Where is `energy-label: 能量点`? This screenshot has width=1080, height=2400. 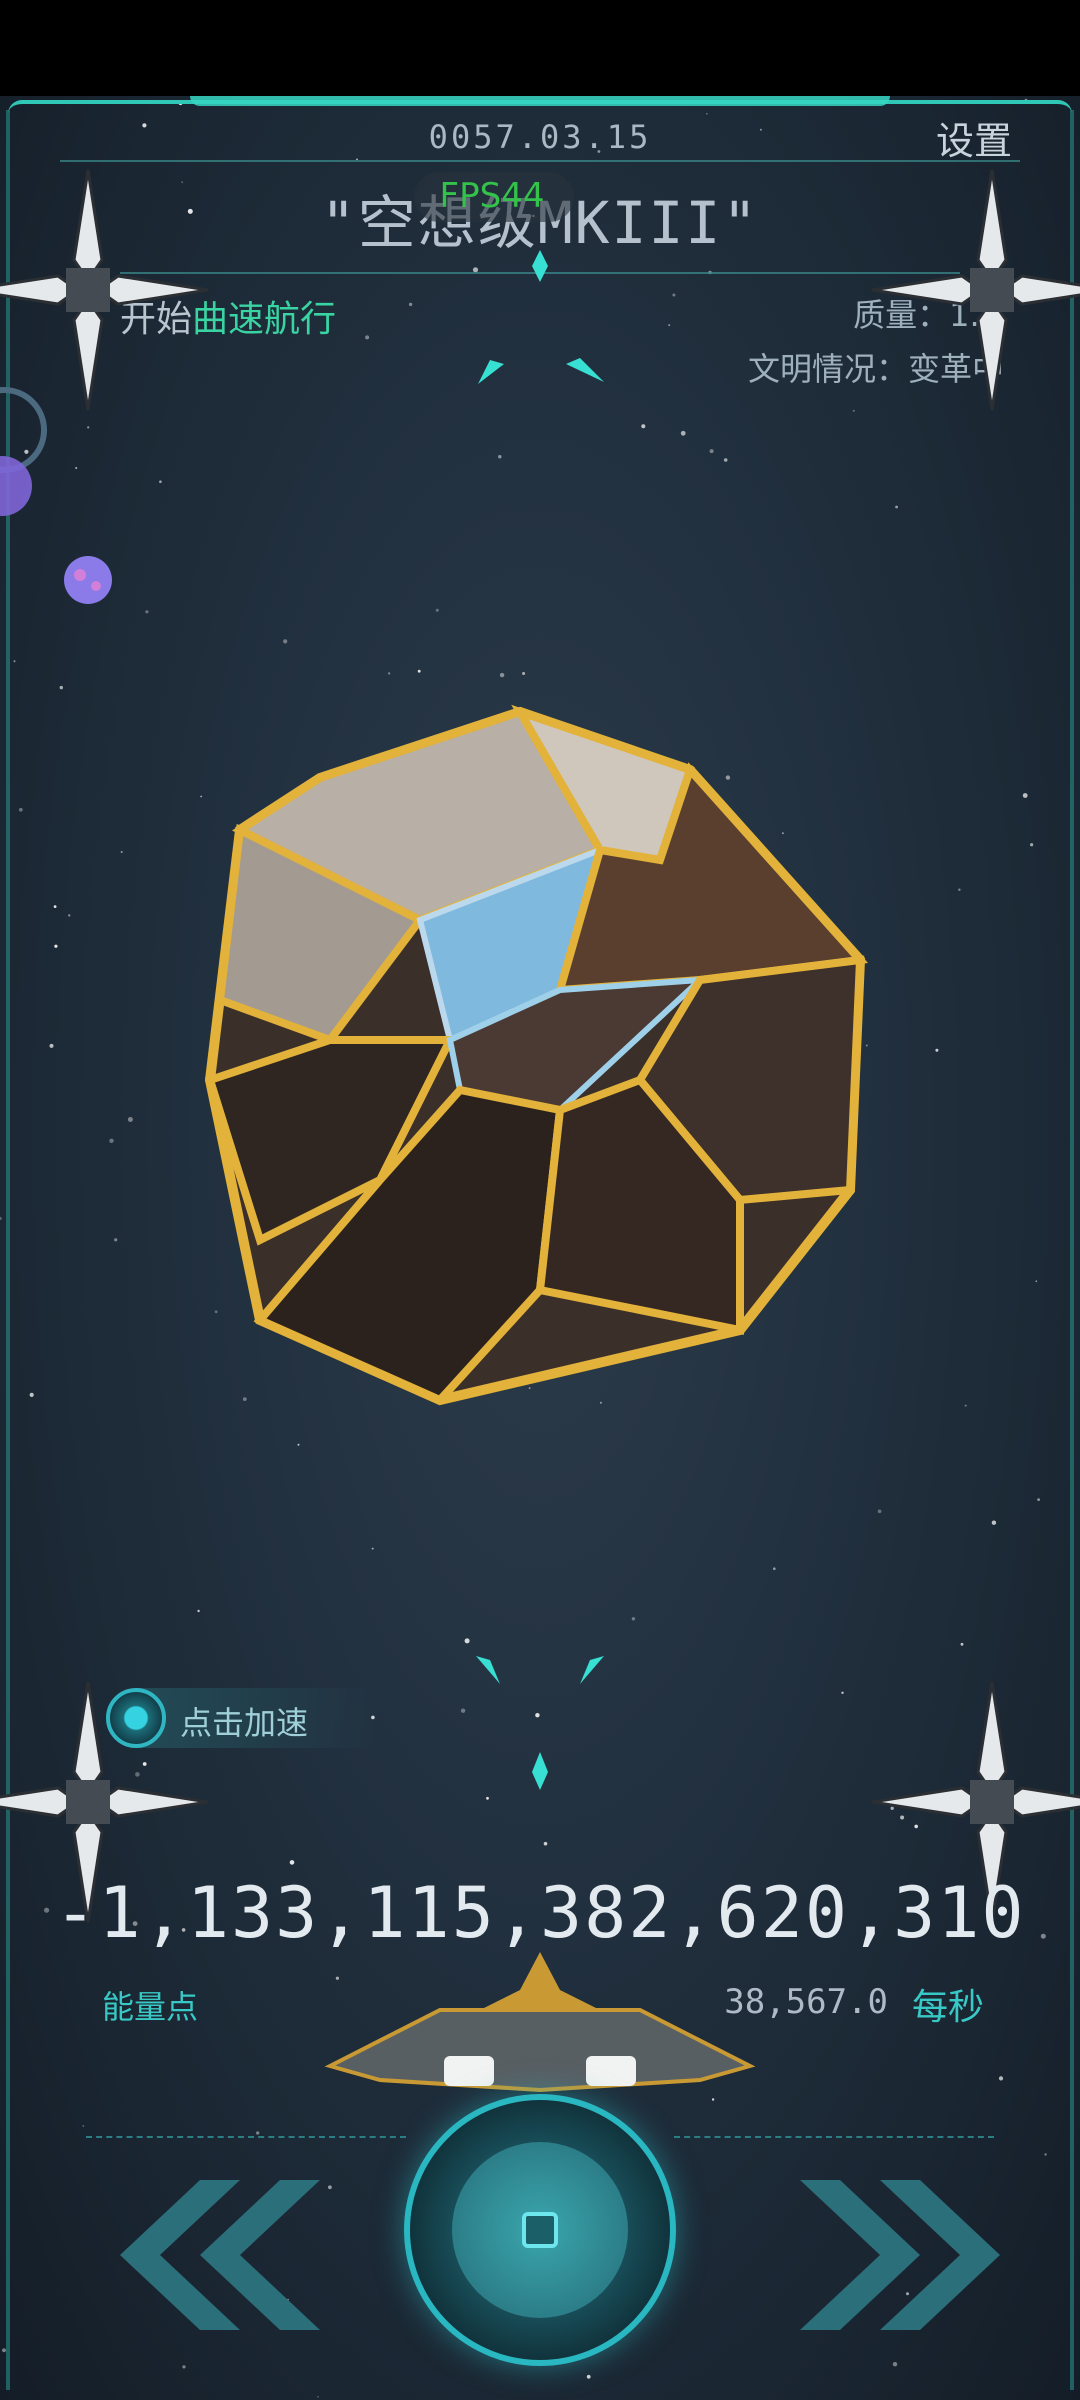
energy-label: 能量点 is located at coordinates (150, 2007).